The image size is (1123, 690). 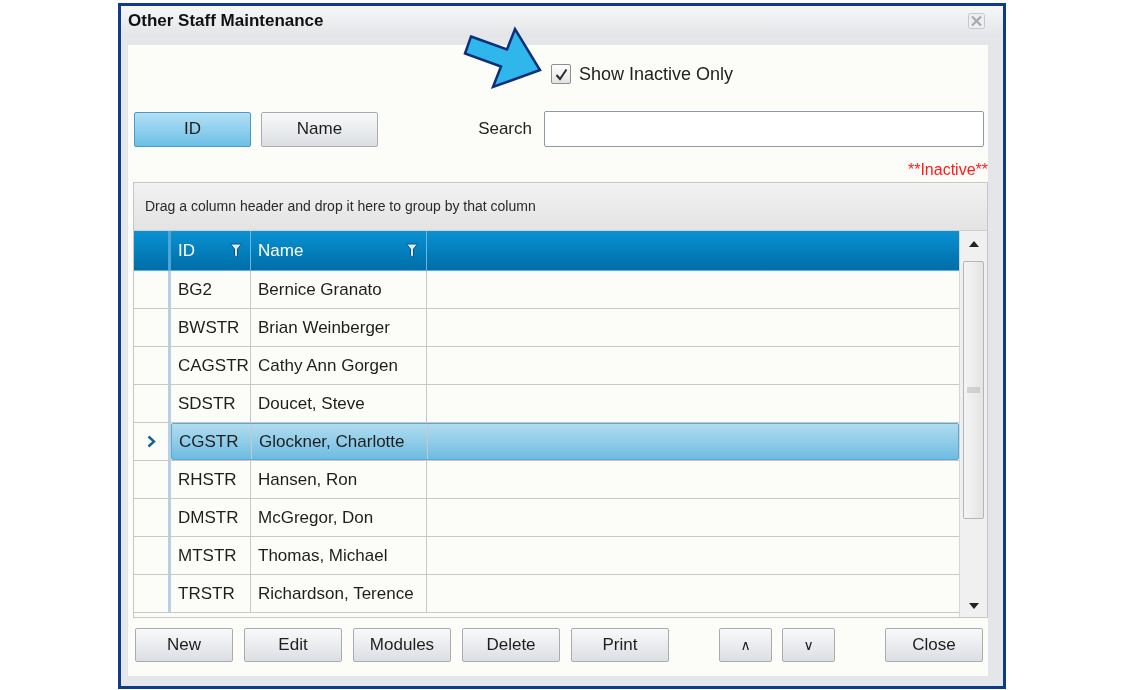 I want to click on table-cell: TRSTR, so click(x=211, y=593).